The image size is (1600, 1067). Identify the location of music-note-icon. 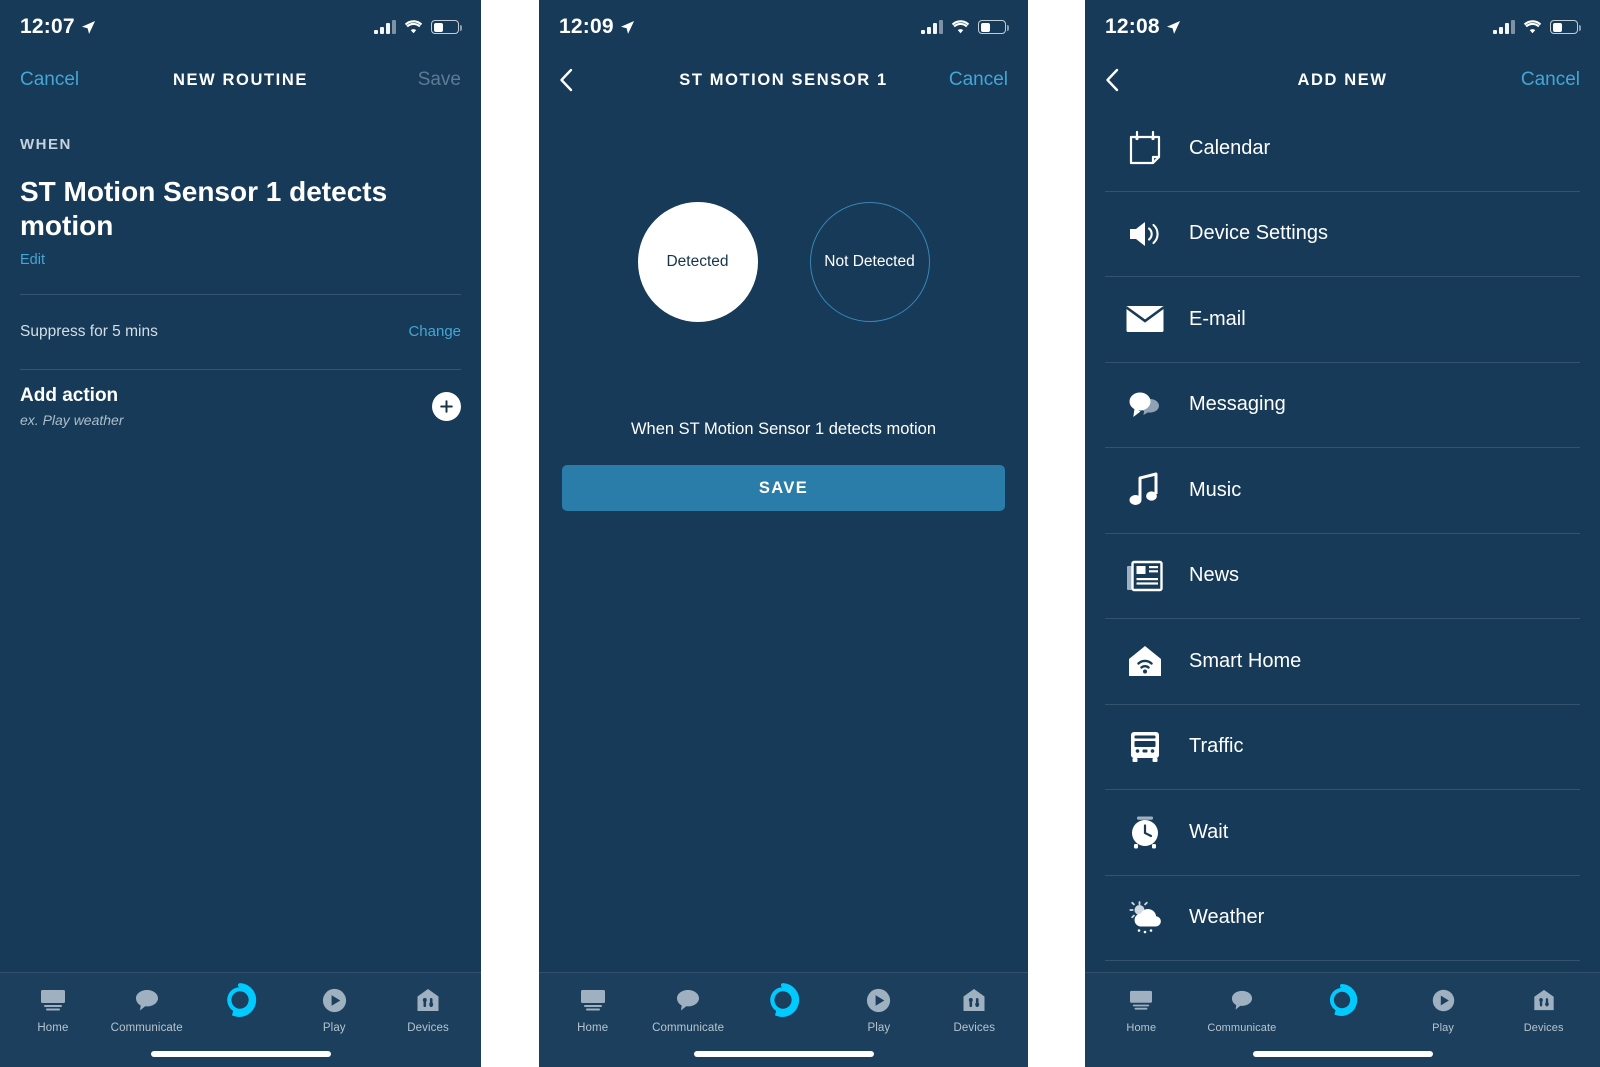
(1145, 490).